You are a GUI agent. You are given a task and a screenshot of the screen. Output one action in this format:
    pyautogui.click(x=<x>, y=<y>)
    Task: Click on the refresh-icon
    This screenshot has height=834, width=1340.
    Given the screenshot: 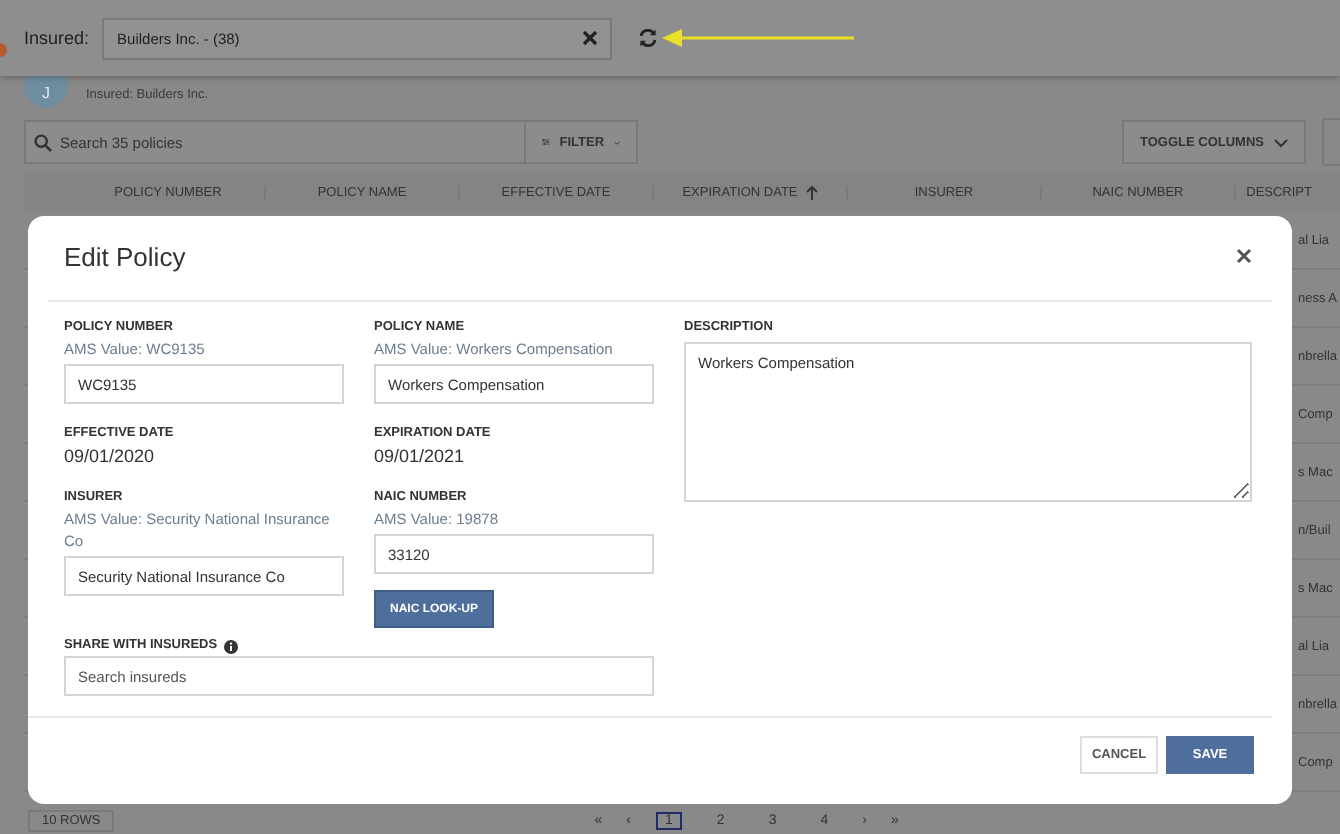 What is the action you would take?
    pyautogui.click(x=647, y=38)
    